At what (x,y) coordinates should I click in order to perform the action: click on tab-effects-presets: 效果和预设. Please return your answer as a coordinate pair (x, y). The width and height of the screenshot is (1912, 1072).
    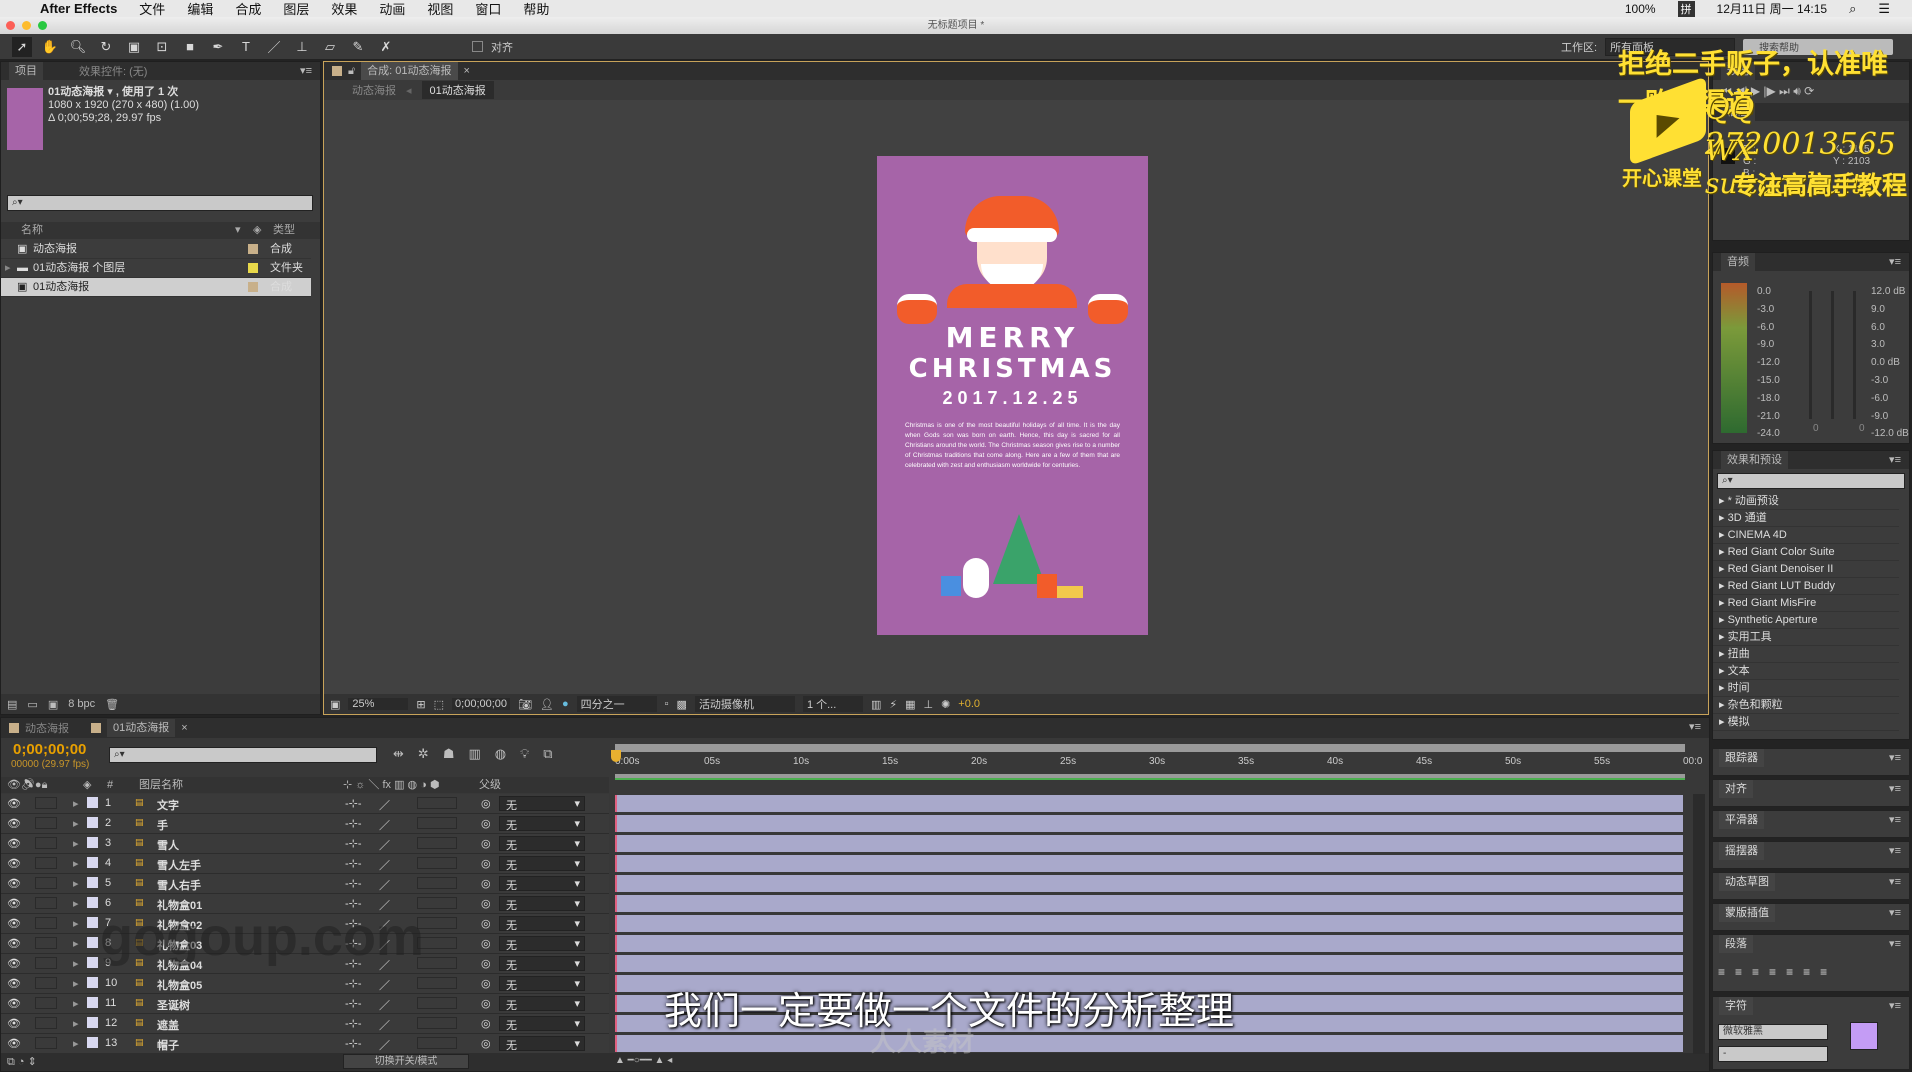
    Looking at the image, I should click on (1754, 460).